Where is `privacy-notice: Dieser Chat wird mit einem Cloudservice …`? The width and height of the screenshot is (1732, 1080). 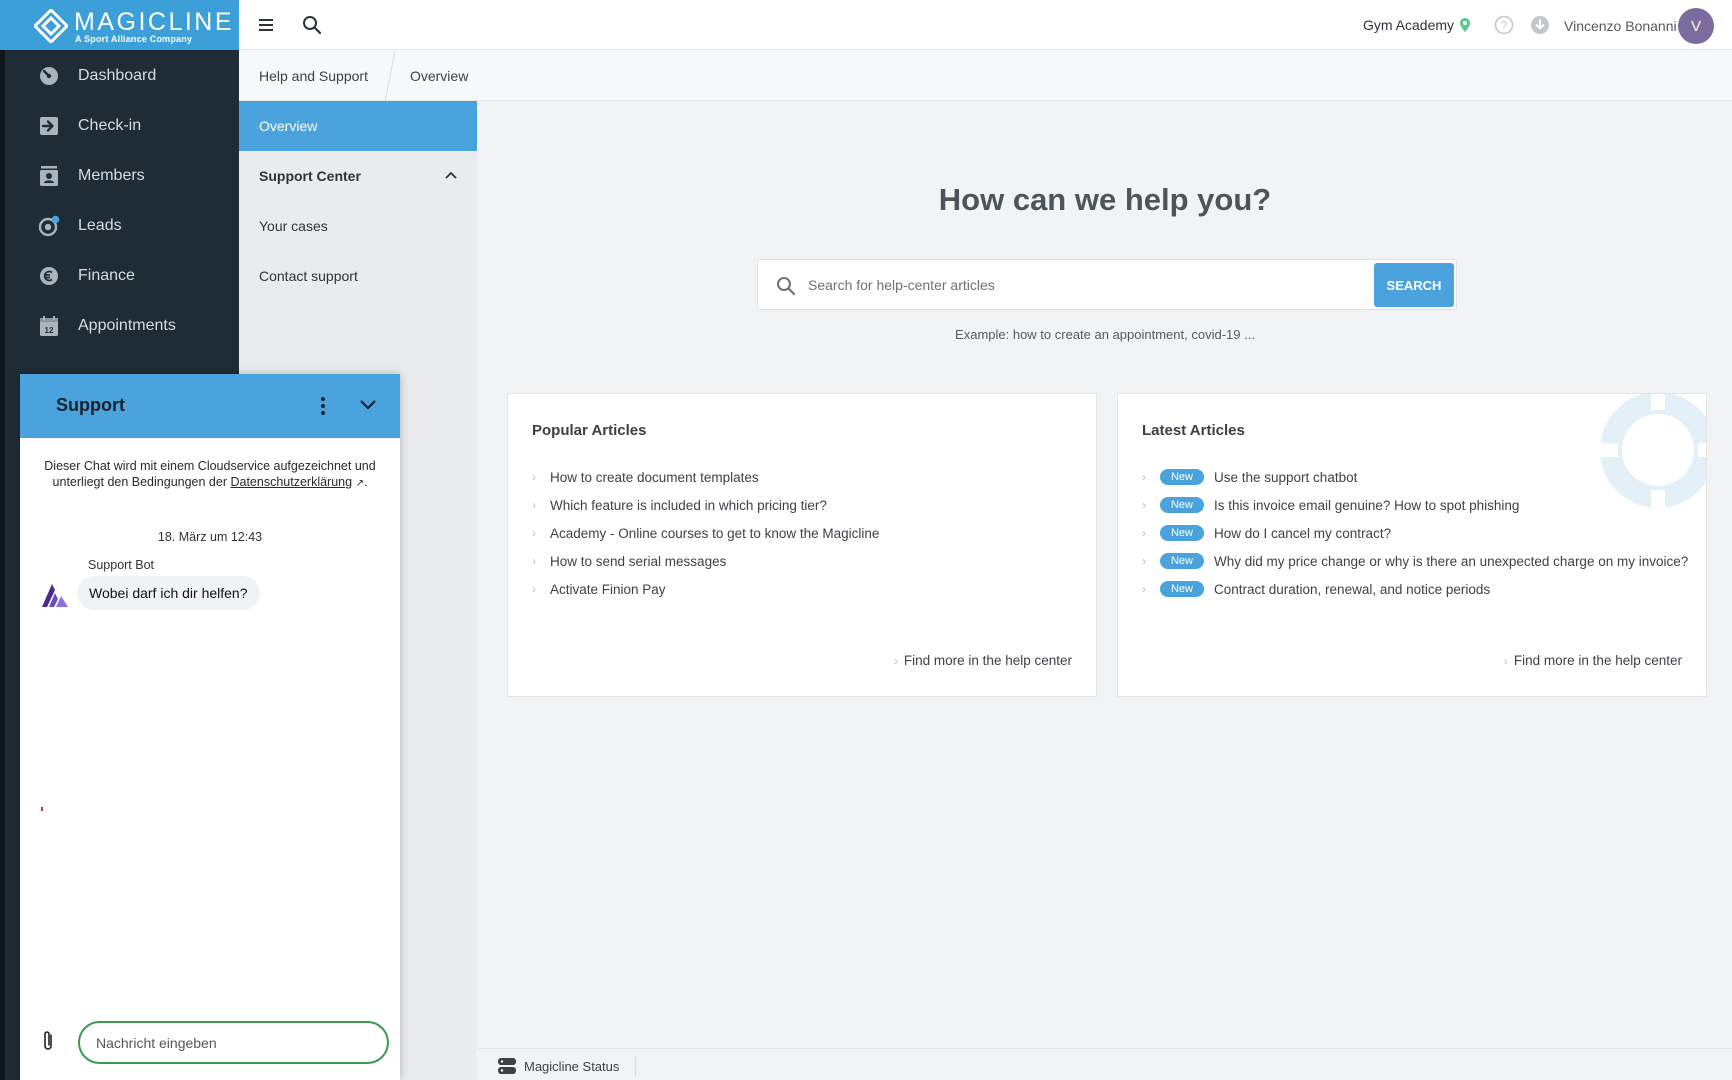
privacy-notice: Dieser Chat wird mit einem Cloudservice … is located at coordinates (210, 475).